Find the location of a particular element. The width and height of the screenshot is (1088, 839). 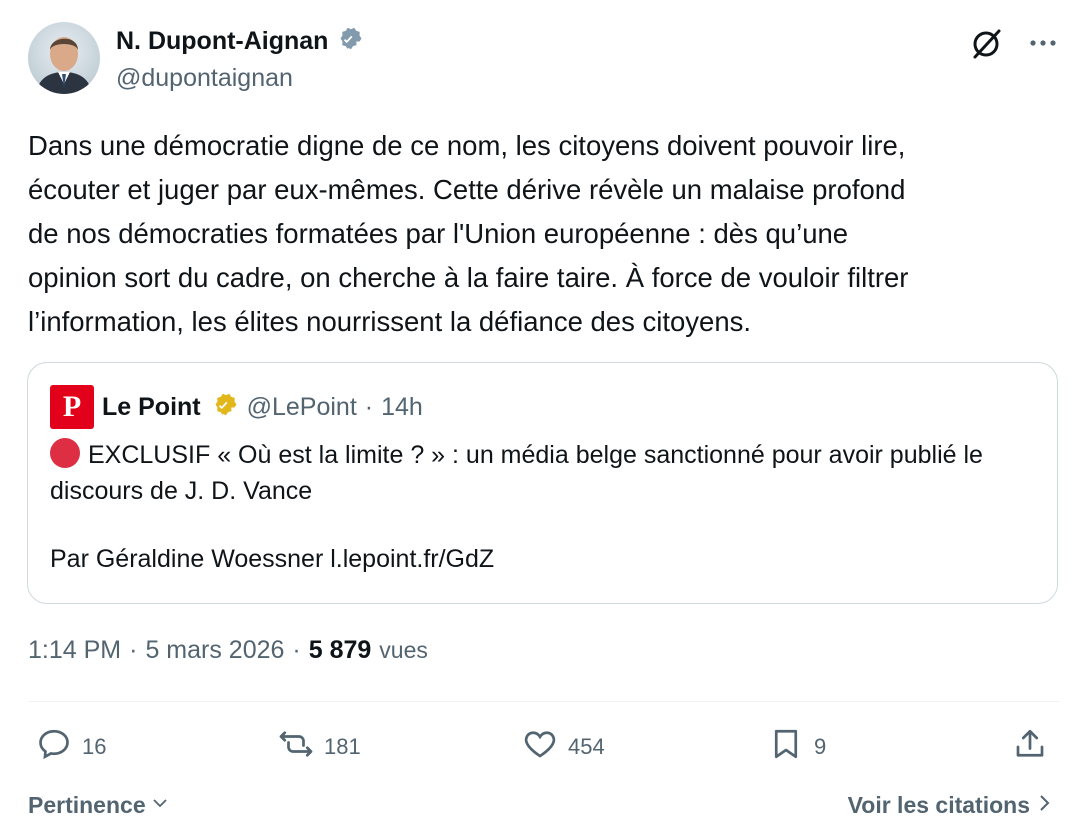

sort-dropdown: Pertinence is located at coordinates (99, 805).